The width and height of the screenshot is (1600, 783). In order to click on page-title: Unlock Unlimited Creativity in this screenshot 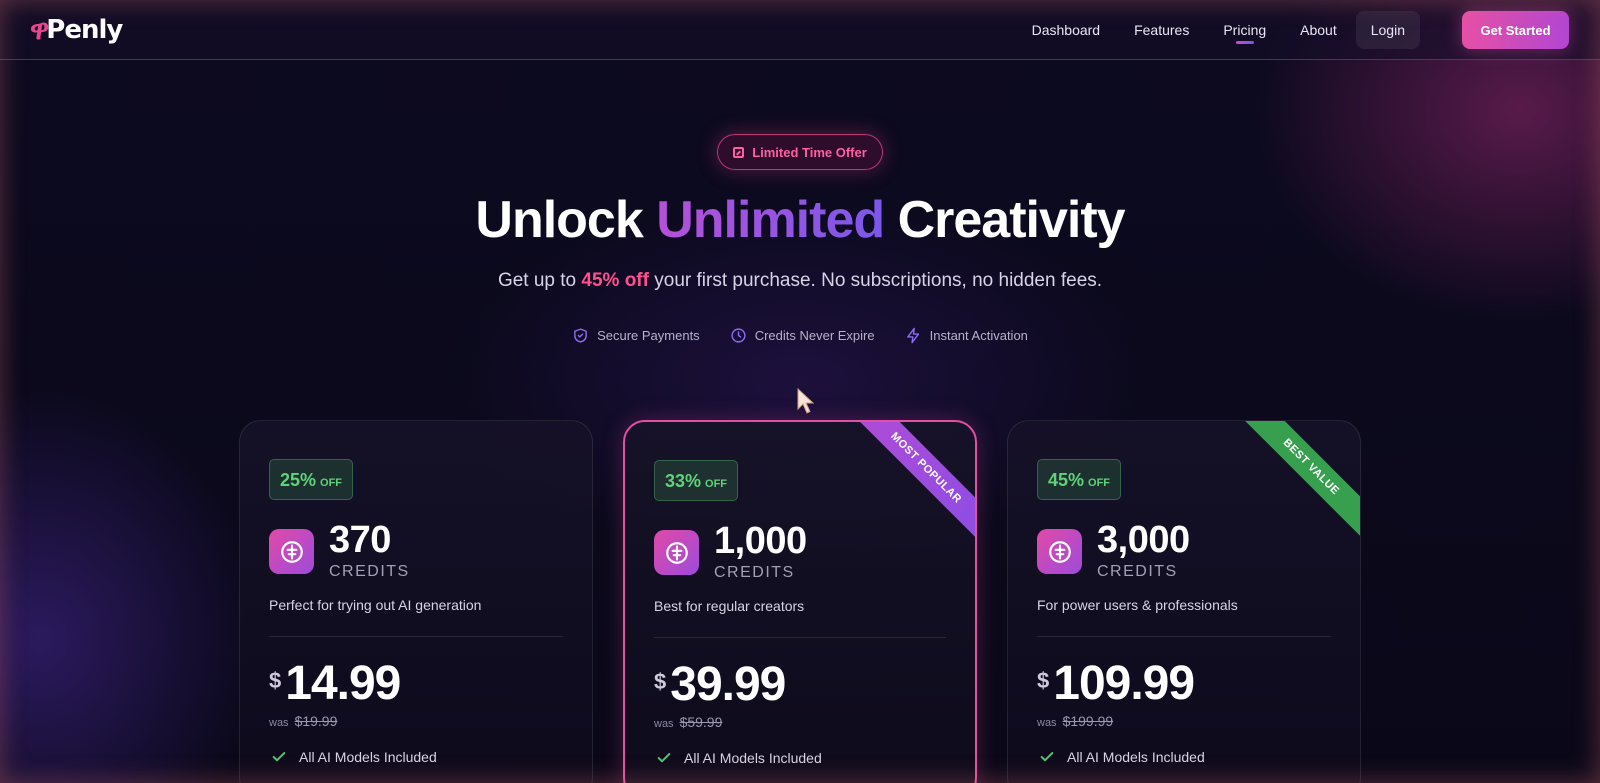, I will do `click(800, 220)`.